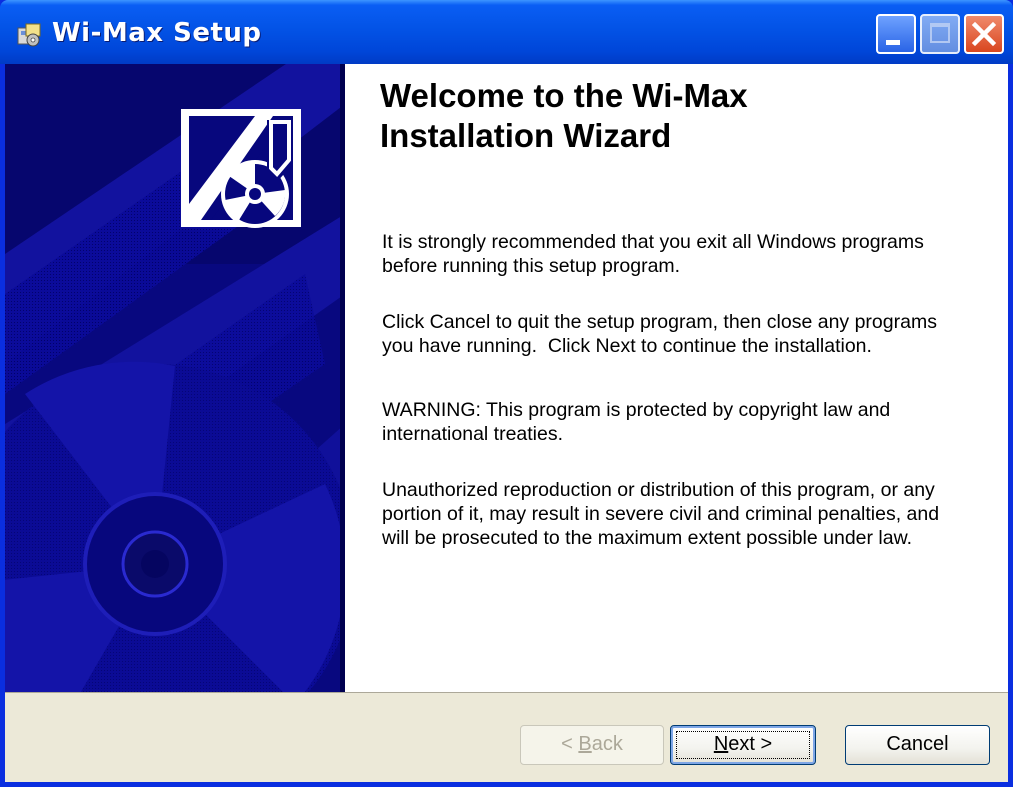 This screenshot has height=787, width=1013. I want to click on minimize-icon, so click(893, 42).